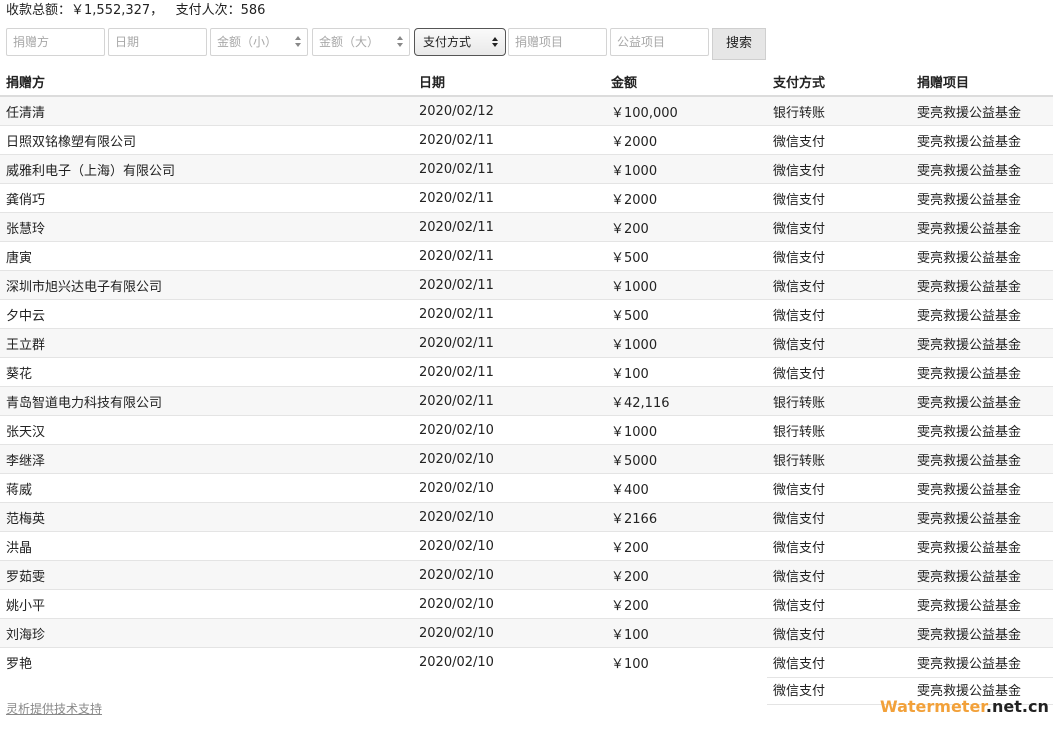 The image size is (1053, 735). I want to click on table-row: 唐寅 2020/02/11 ￥500 微信支付 雯亮救援公益基金, so click(526, 256).